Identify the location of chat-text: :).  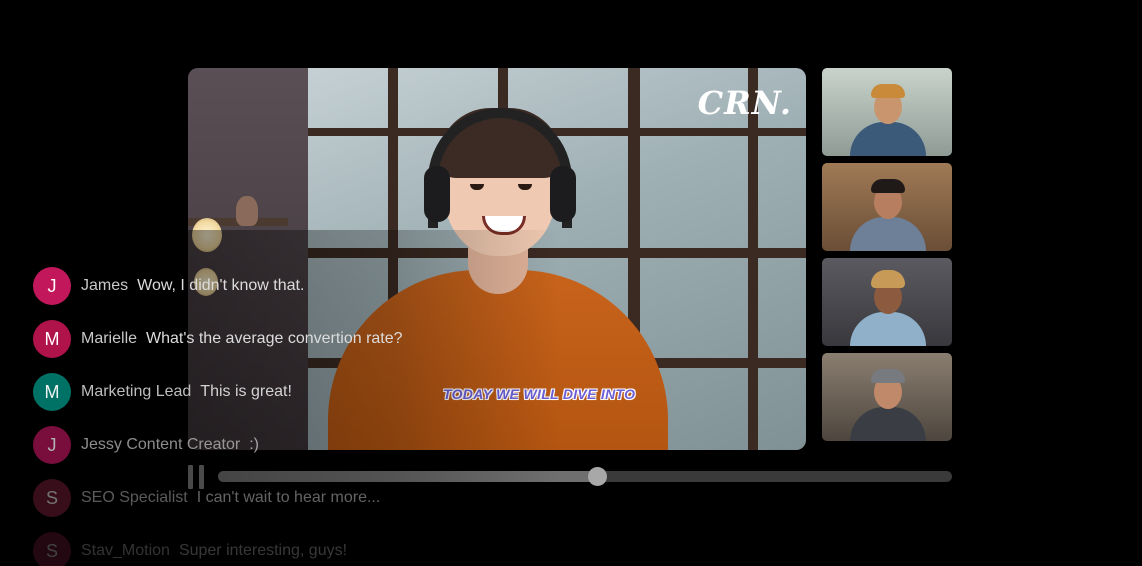
(254, 444).